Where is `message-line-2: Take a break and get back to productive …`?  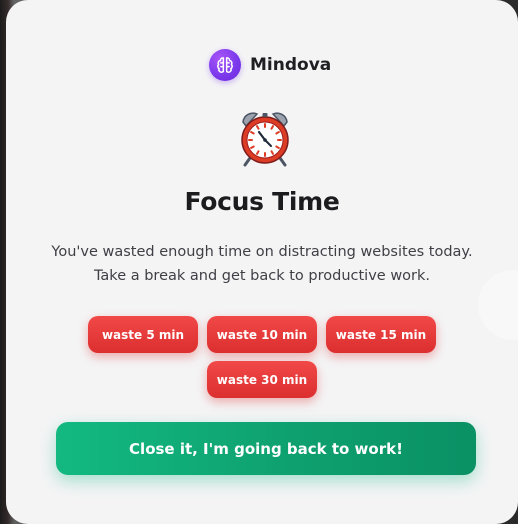 message-line-2: Take a break and get back to productive … is located at coordinates (262, 276).